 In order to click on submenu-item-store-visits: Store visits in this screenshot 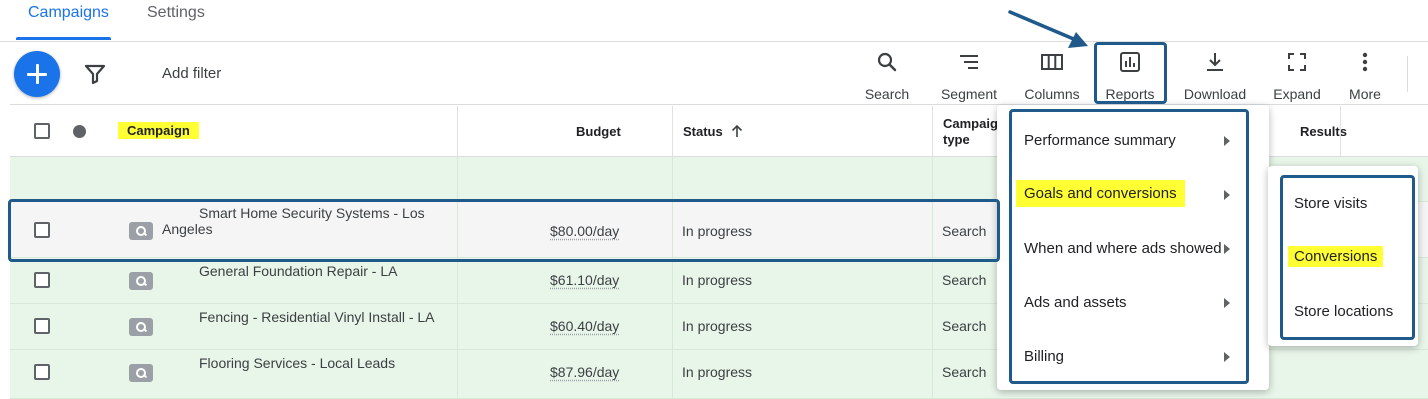, I will do `click(1330, 203)`.